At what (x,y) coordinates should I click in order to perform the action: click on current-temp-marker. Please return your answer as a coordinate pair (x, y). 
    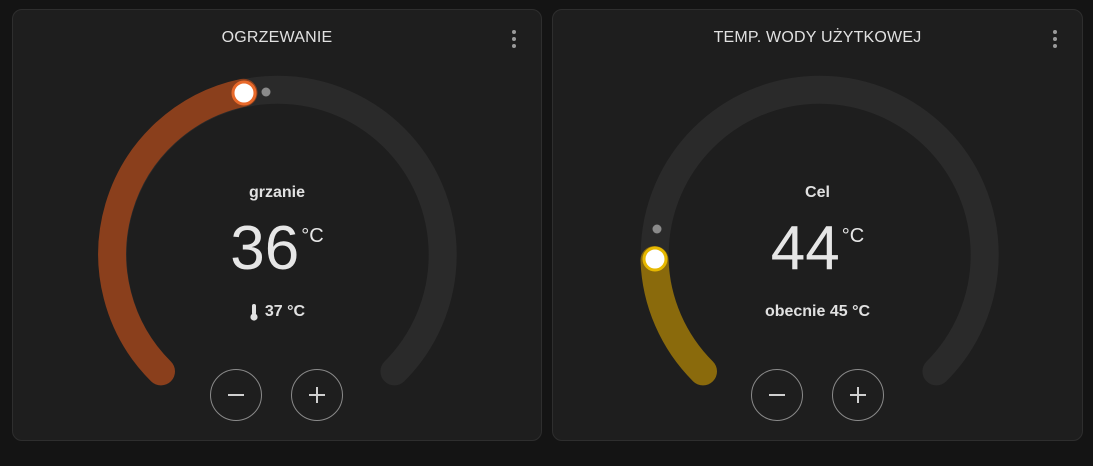
    Looking at the image, I should click on (266, 92).